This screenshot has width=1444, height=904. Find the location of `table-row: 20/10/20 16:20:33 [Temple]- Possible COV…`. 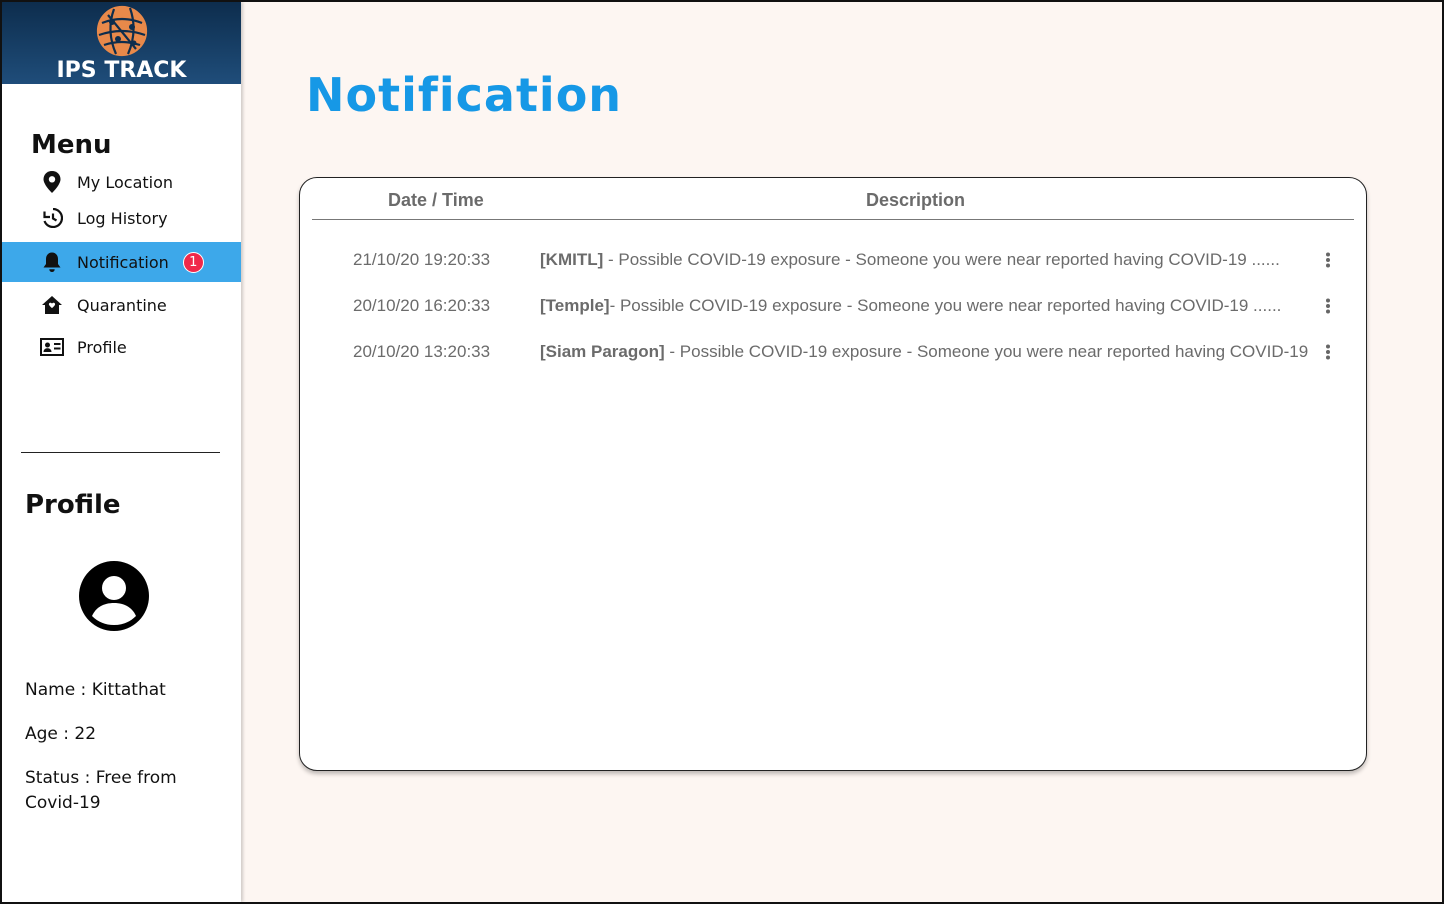

table-row: 20/10/20 16:20:33 [Temple]- Possible COV… is located at coordinates (834, 307).